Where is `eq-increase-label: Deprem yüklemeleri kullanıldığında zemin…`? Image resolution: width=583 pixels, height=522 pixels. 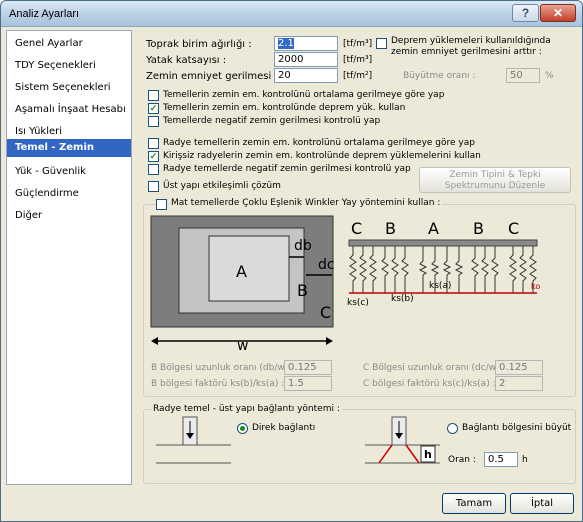
eq-increase-label: Deprem yüklemeleri kullanıldığında zemin… is located at coordinates (471, 46).